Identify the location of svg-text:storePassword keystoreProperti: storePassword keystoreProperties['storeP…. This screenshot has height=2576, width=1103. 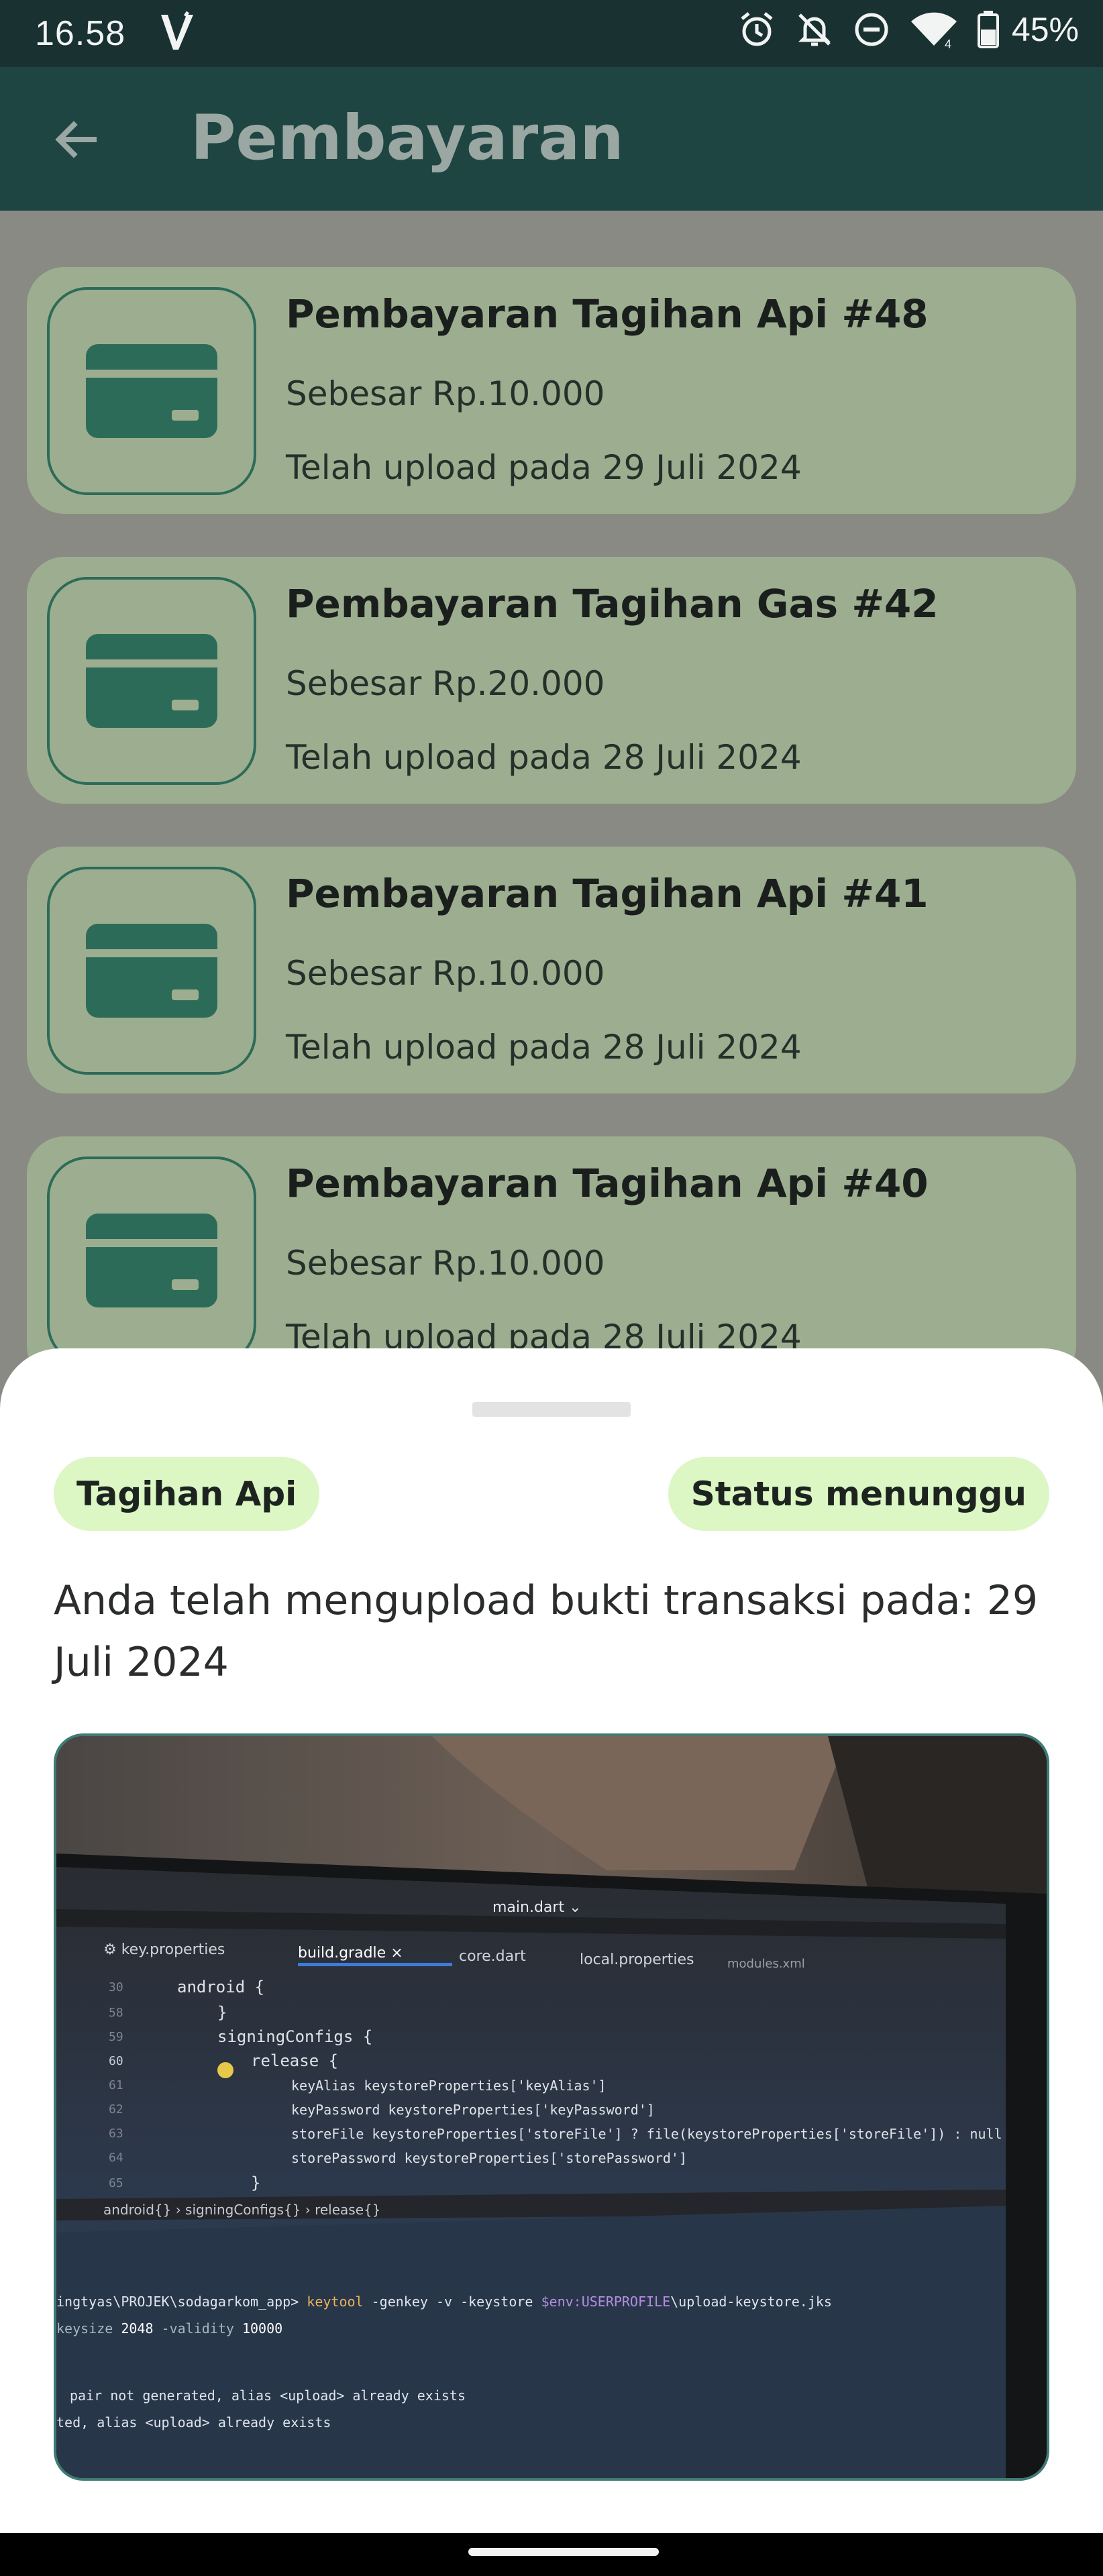
(489, 2158).